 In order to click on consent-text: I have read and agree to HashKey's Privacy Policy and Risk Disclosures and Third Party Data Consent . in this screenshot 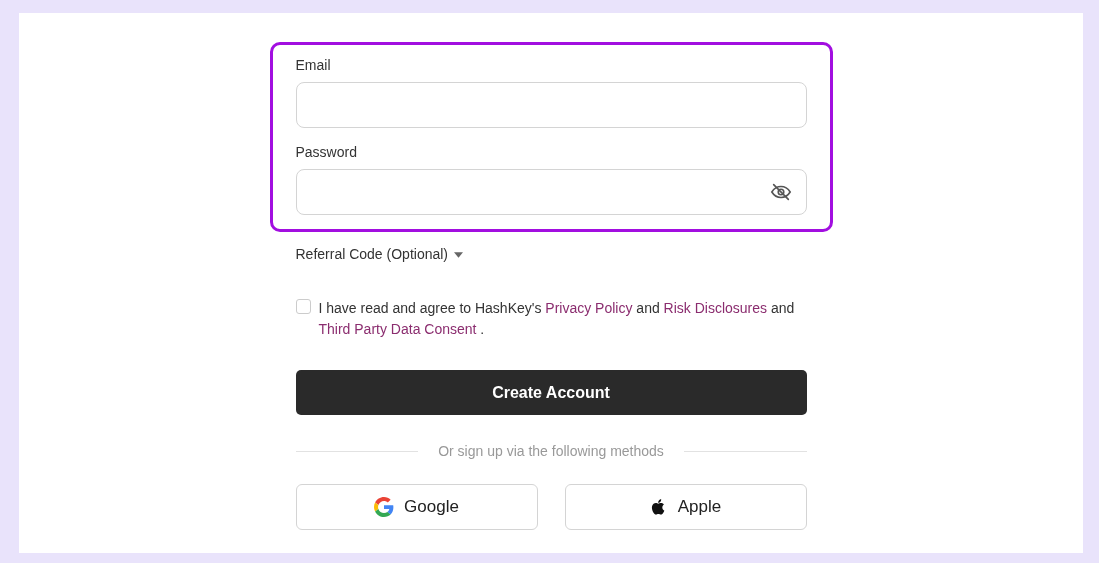, I will do `click(557, 319)`.